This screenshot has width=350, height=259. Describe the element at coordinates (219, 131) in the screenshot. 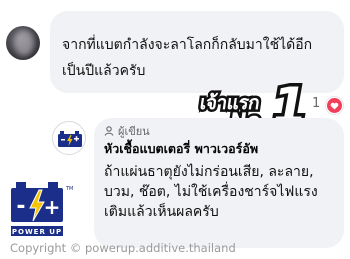

I see `author-role: ผู้เขียน` at that location.